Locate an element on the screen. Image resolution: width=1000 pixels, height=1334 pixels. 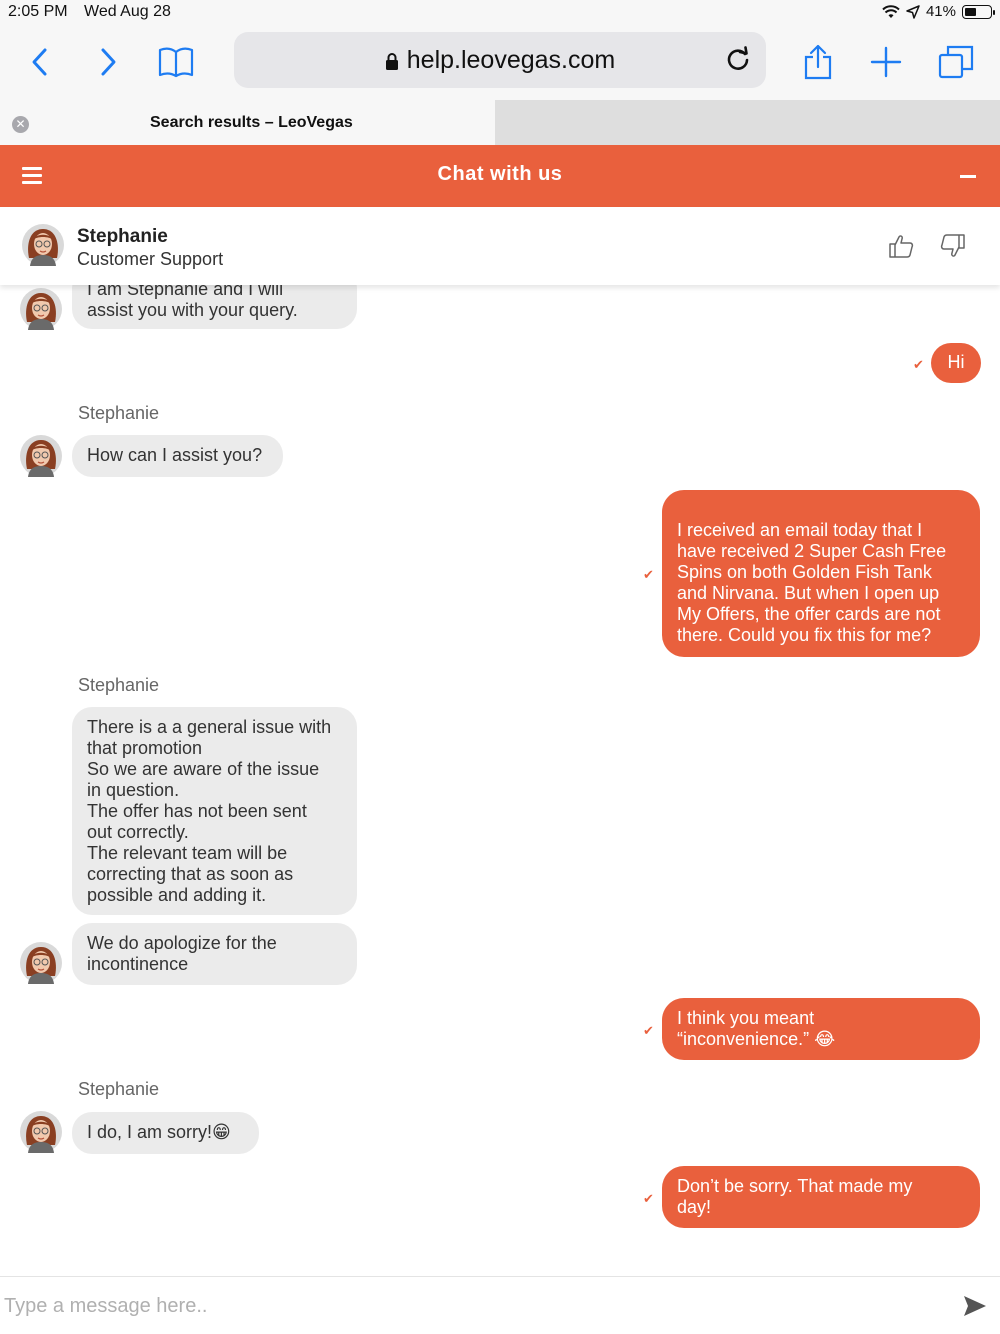
thumbs-down-icon is located at coordinates (953, 246).